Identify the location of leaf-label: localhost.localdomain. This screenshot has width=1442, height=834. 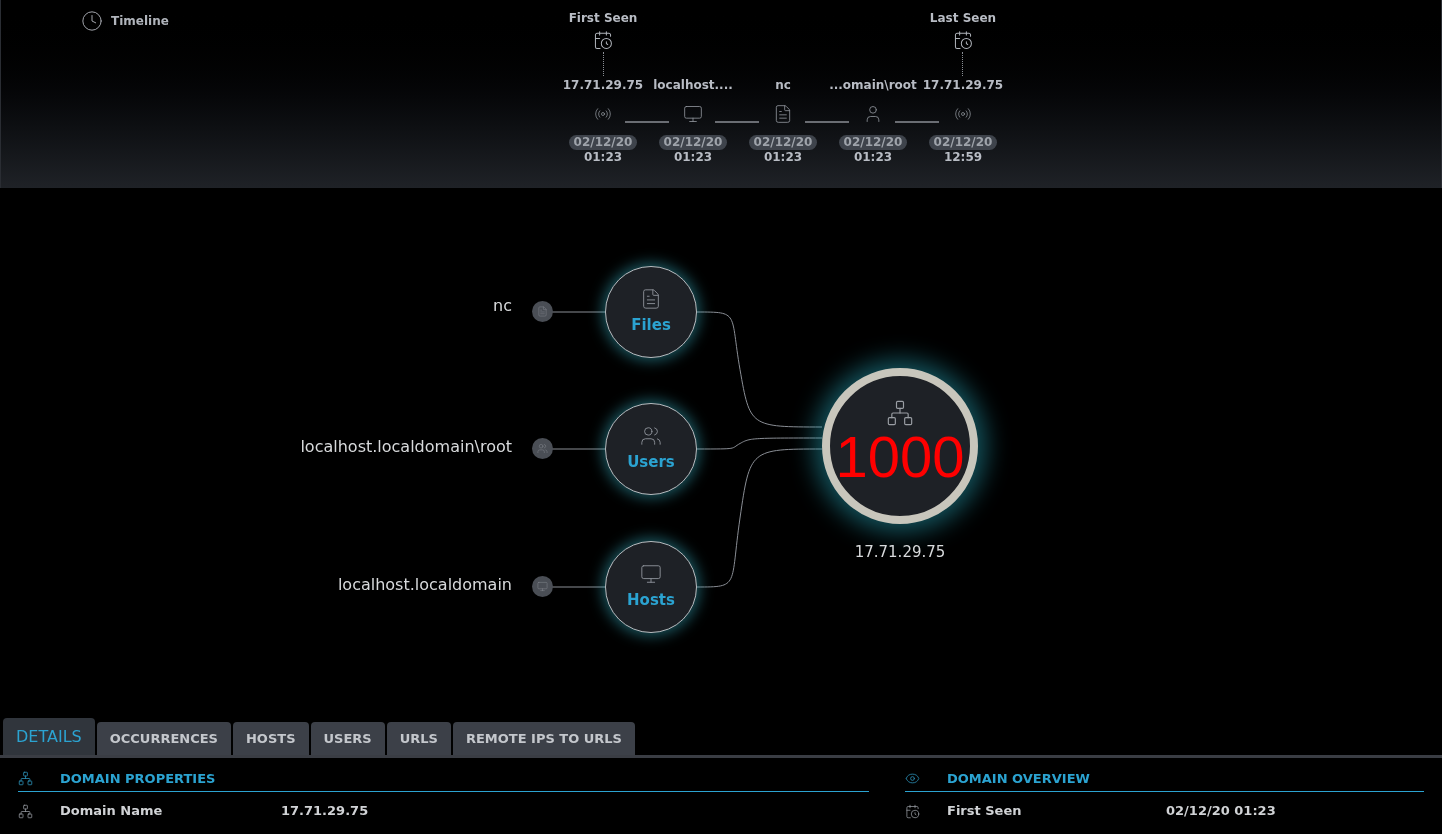
(424, 585).